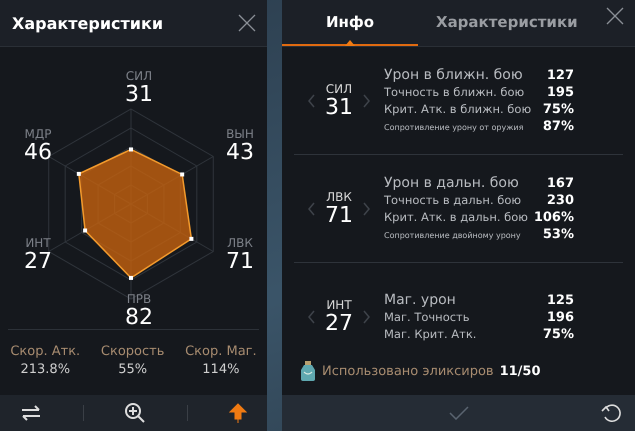 This screenshot has height=431, width=635. Describe the element at coordinates (456, 217) in the screenshot. I see `attribute-label: Крит. Атк. в дальн. бою` at that location.